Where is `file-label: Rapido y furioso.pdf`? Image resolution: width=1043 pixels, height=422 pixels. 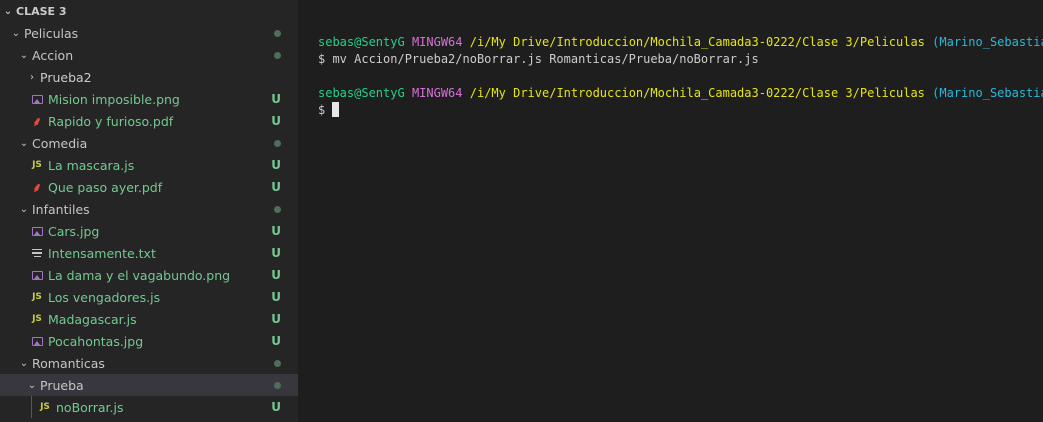
file-label: Rapido y furioso.pdf is located at coordinates (111, 121).